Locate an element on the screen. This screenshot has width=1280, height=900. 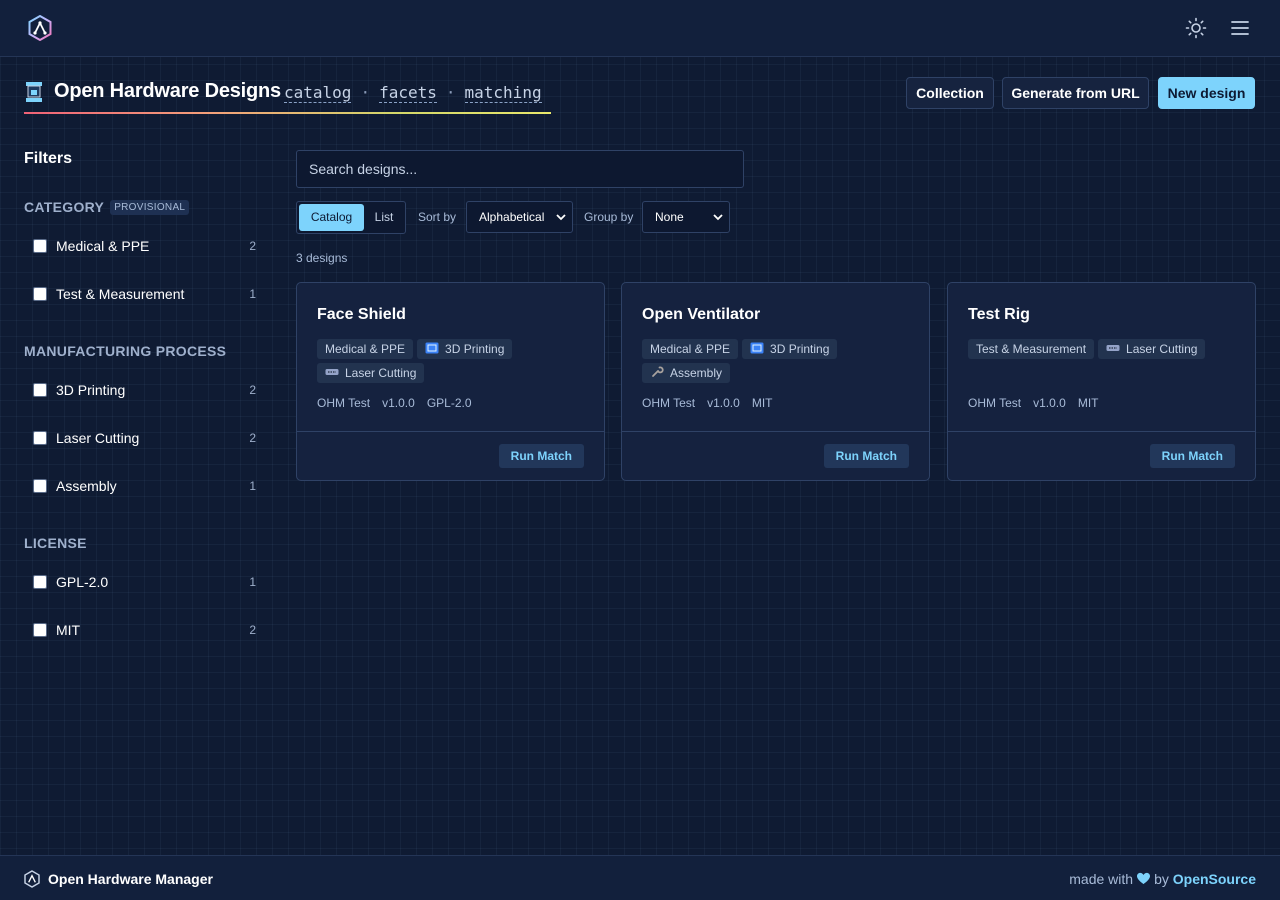
sort-select: Alphabetical is located at coordinates (519, 217).